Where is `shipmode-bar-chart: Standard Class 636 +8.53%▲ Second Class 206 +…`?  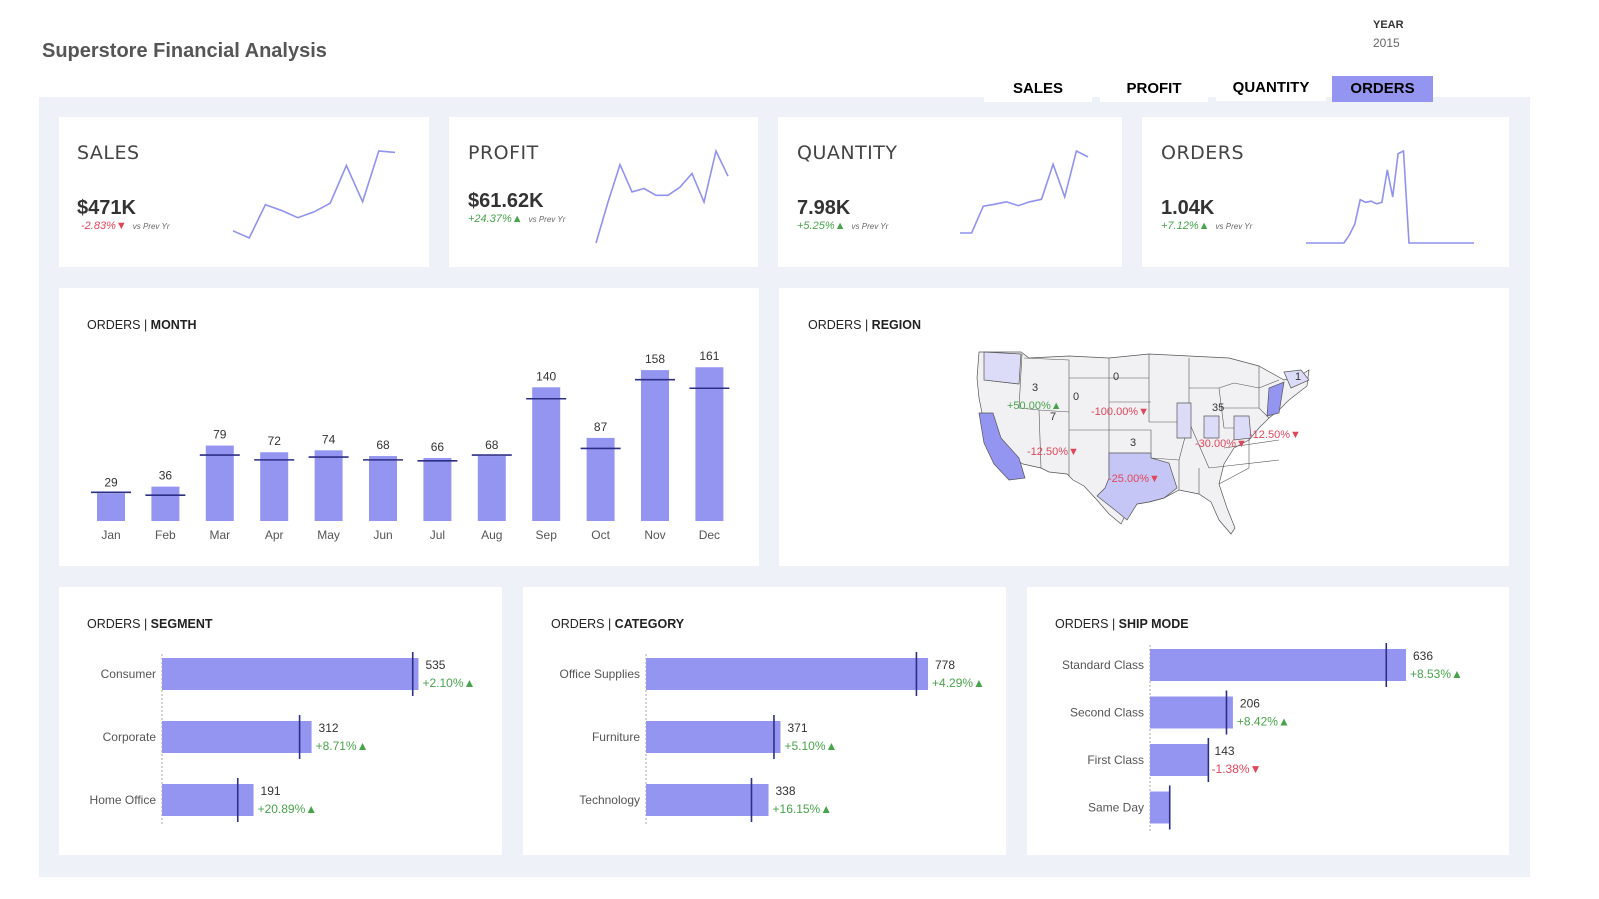 shipmode-bar-chart: Standard Class 636 +8.53%▲ Second Class 206 +… is located at coordinates (1262, 738).